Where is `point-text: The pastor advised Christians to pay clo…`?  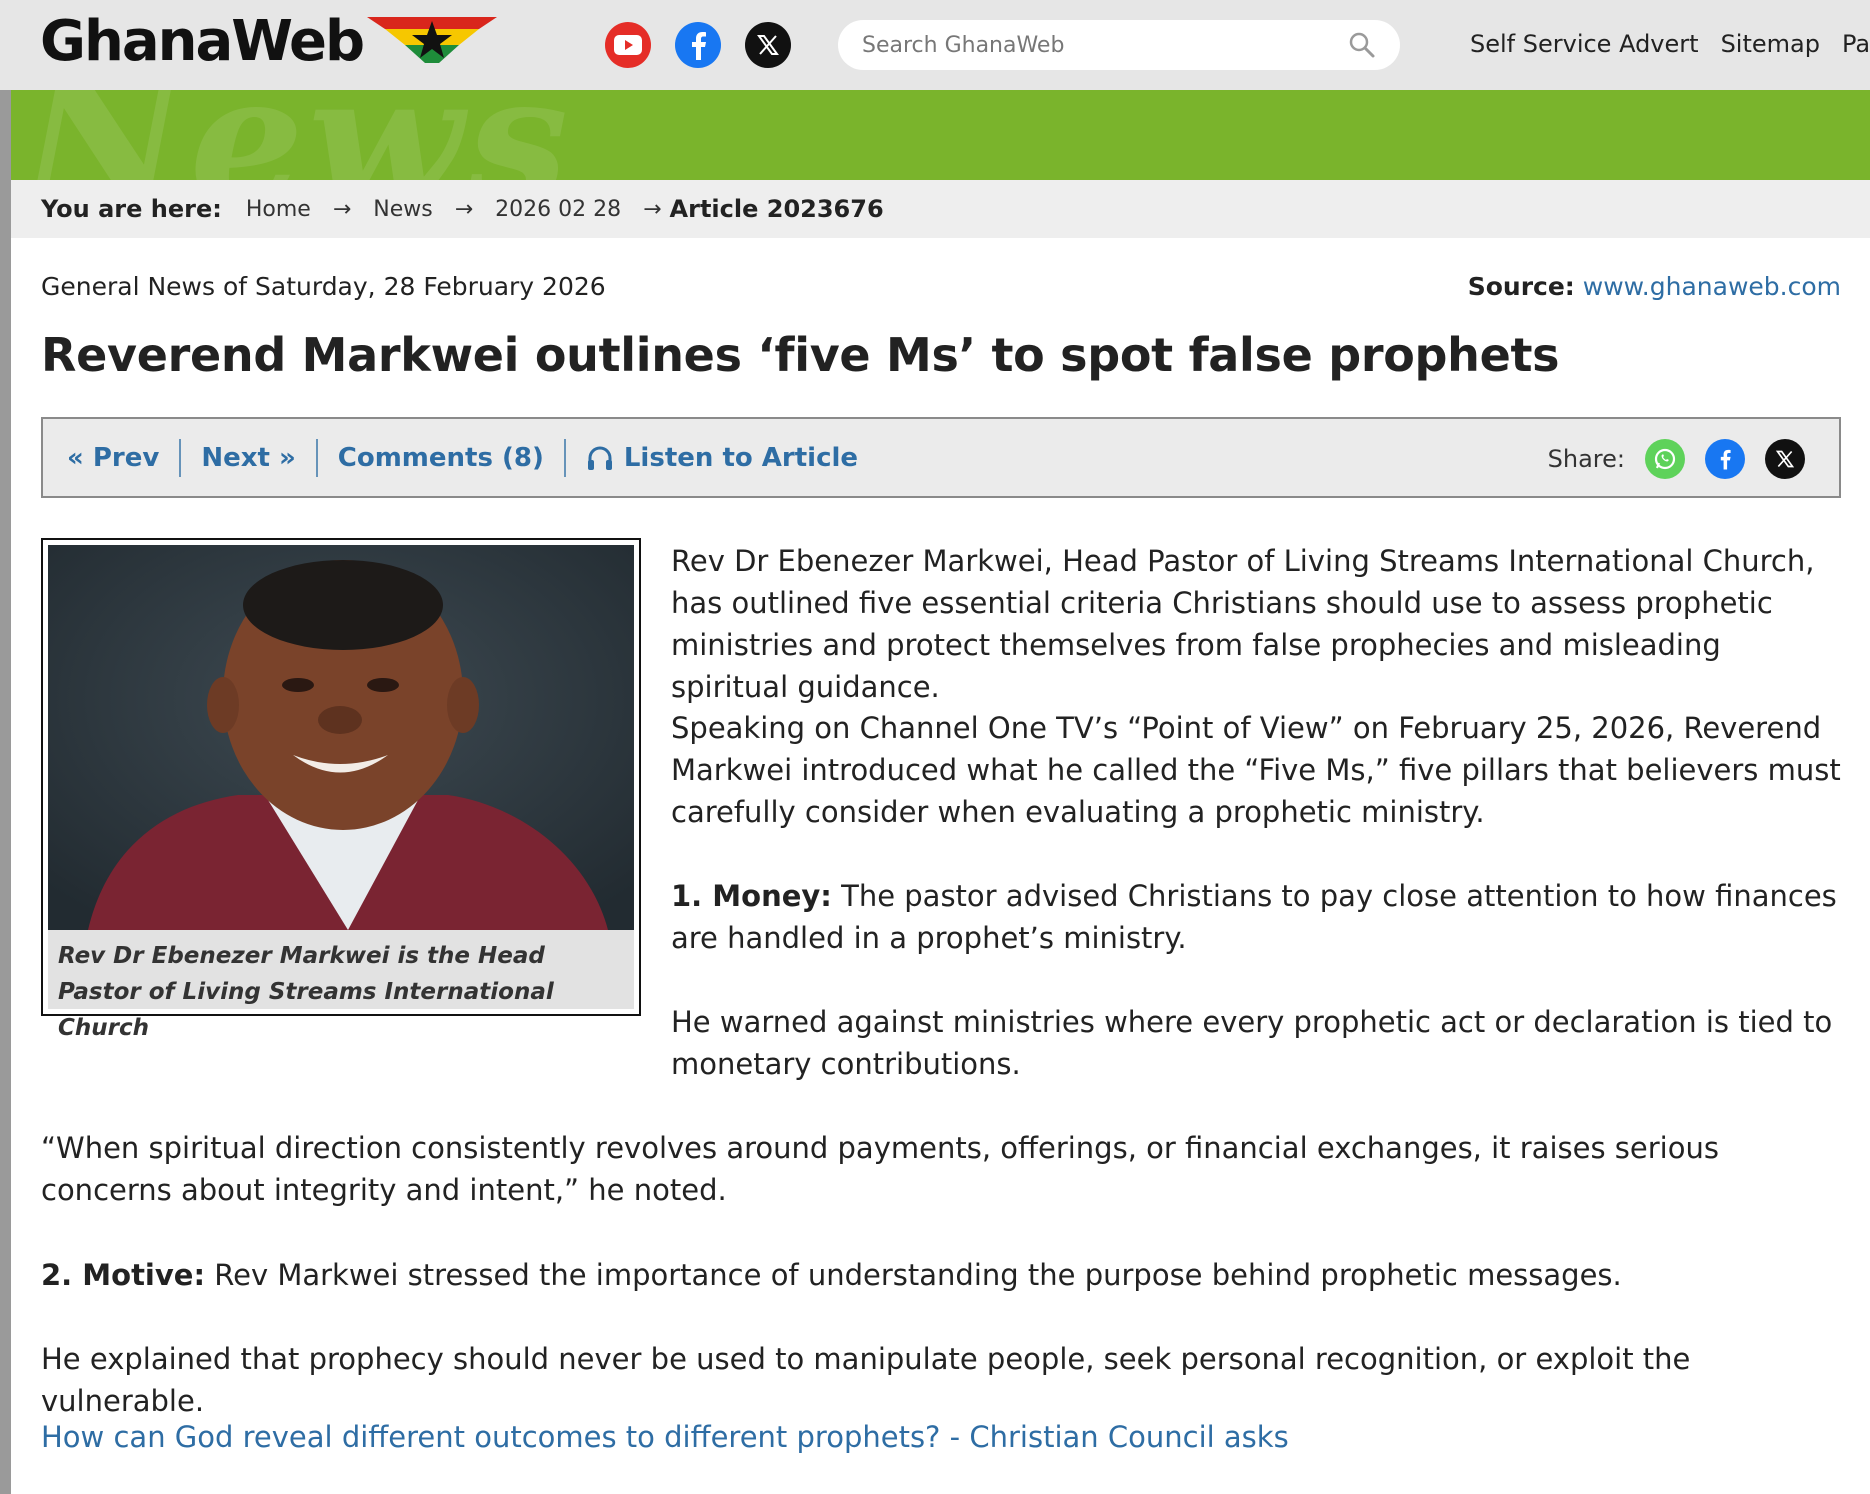
point-text: The pastor advised Christians to pay clo… is located at coordinates (1254, 917).